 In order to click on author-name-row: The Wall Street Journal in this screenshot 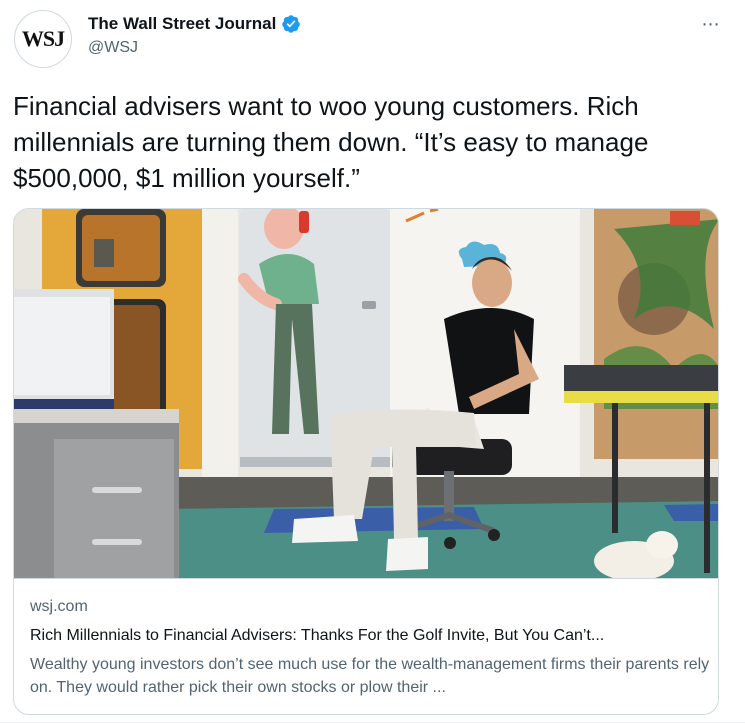, I will do `click(194, 24)`.